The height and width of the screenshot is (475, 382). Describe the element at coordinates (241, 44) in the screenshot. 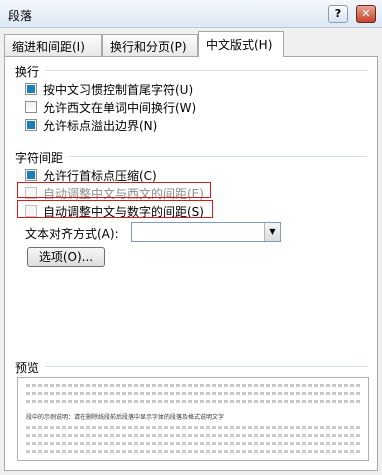

I see `tab-asian-typography: 中文版式(H)` at that location.